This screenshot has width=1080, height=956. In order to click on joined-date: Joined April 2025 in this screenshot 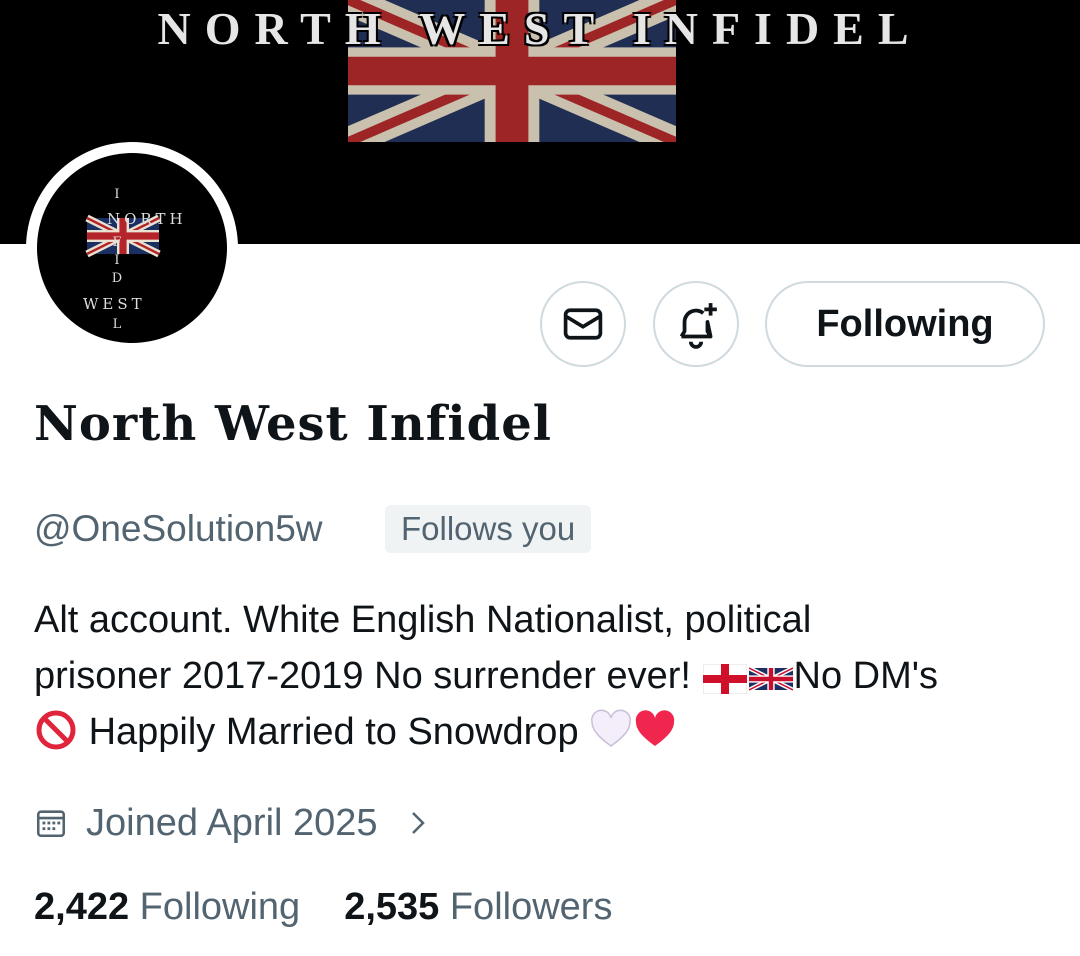, I will do `click(232, 822)`.